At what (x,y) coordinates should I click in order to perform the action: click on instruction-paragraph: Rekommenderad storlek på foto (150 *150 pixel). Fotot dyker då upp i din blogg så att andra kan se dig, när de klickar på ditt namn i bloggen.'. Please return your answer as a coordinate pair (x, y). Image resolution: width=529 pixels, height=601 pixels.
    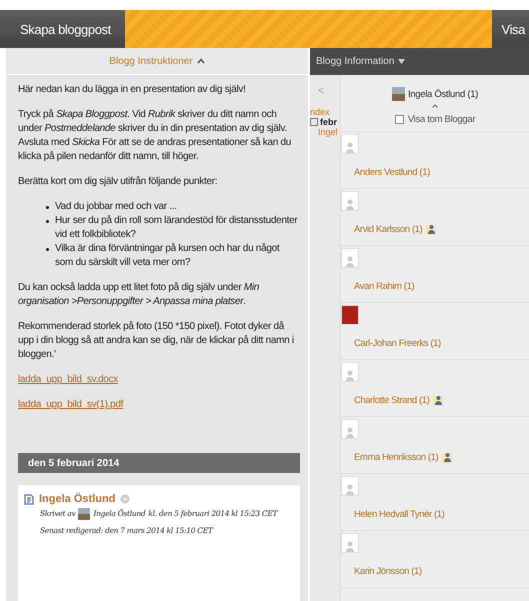
    Looking at the image, I should click on (156, 341).